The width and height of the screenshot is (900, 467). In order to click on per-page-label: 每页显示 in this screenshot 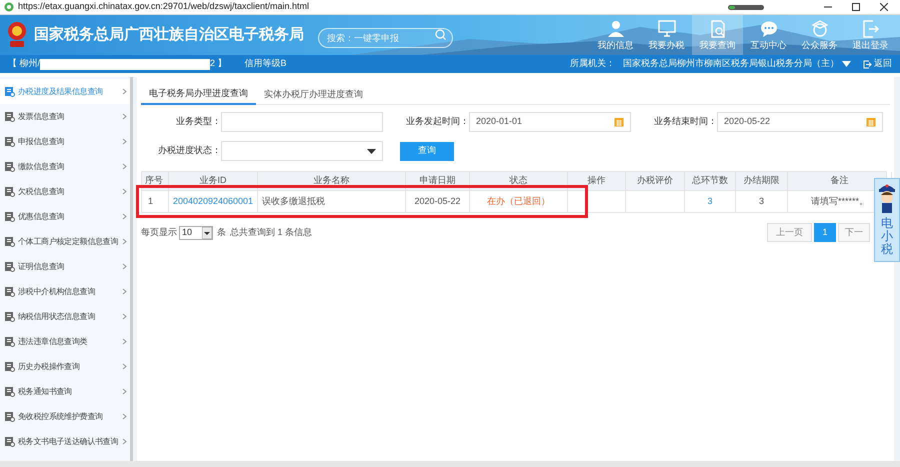, I will do `click(159, 232)`.